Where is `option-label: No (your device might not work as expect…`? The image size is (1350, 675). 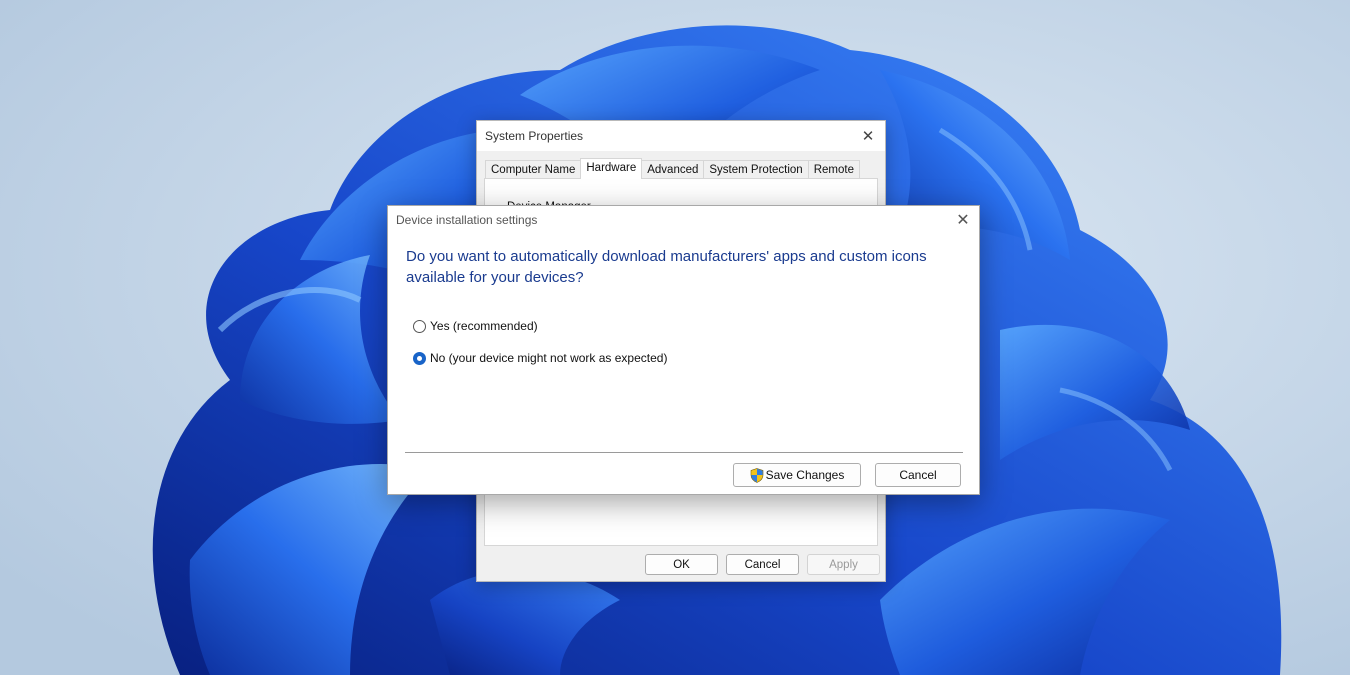 option-label: No (your device might not work as expect… is located at coordinates (549, 358).